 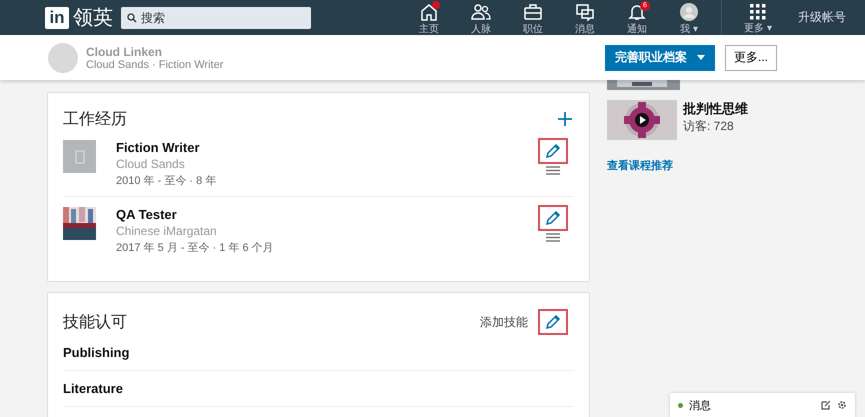 What do you see at coordinates (216, 17) in the screenshot?
I see `search-field: 搜索` at bounding box center [216, 17].